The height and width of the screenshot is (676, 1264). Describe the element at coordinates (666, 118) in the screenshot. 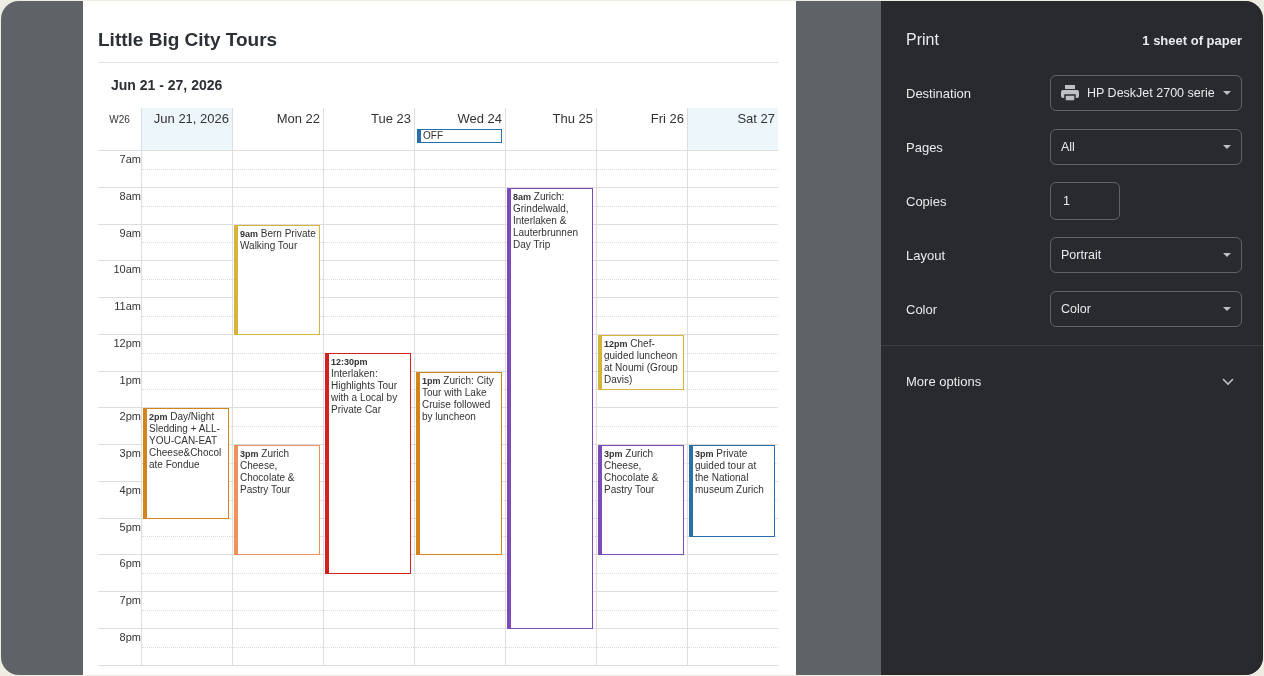

I see `day-label: Fri 26` at that location.